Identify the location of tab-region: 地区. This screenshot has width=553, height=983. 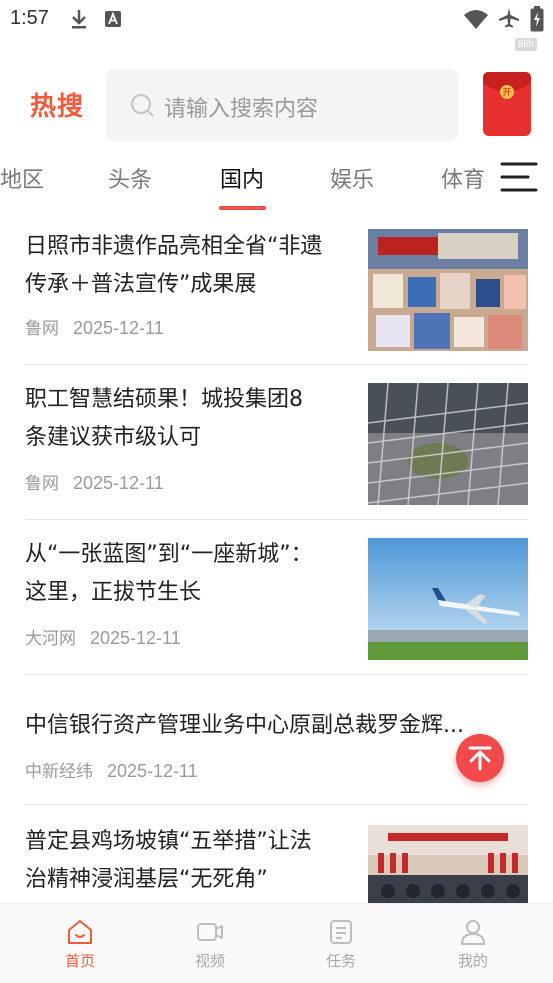
(22, 178).